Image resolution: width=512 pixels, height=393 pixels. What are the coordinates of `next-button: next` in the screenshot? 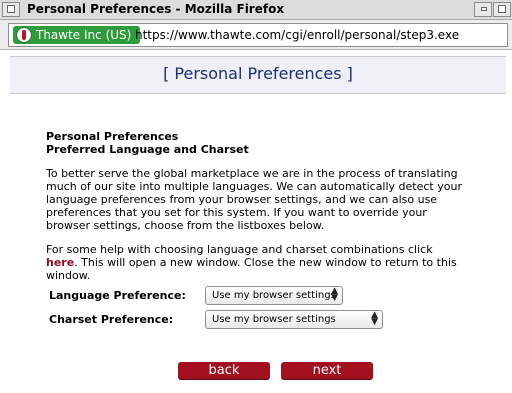 It's located at (327, 370).